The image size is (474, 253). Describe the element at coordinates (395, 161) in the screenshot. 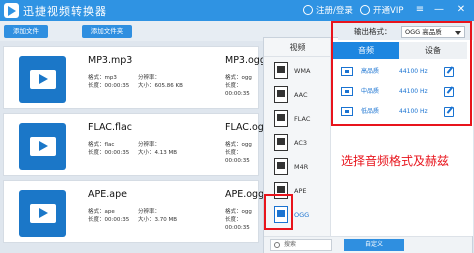

I see `annotation-text: 选择音频格式及赫兹` at that location.